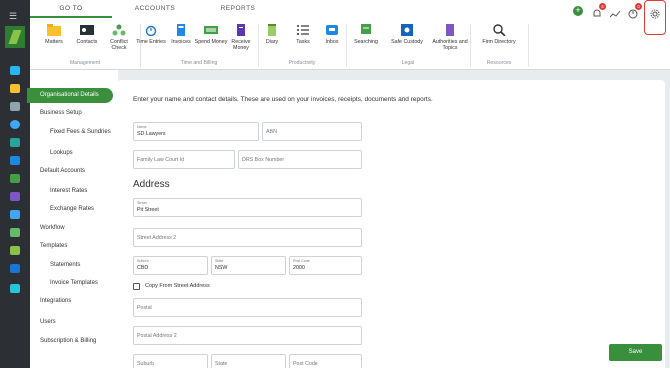 This screenshot has width=670, height=368. What do you see at coordinates (68, 341) in the screenshot?
I see `nav-subscription-billing: Subscription & Billing` at bounding box center [68, 341].